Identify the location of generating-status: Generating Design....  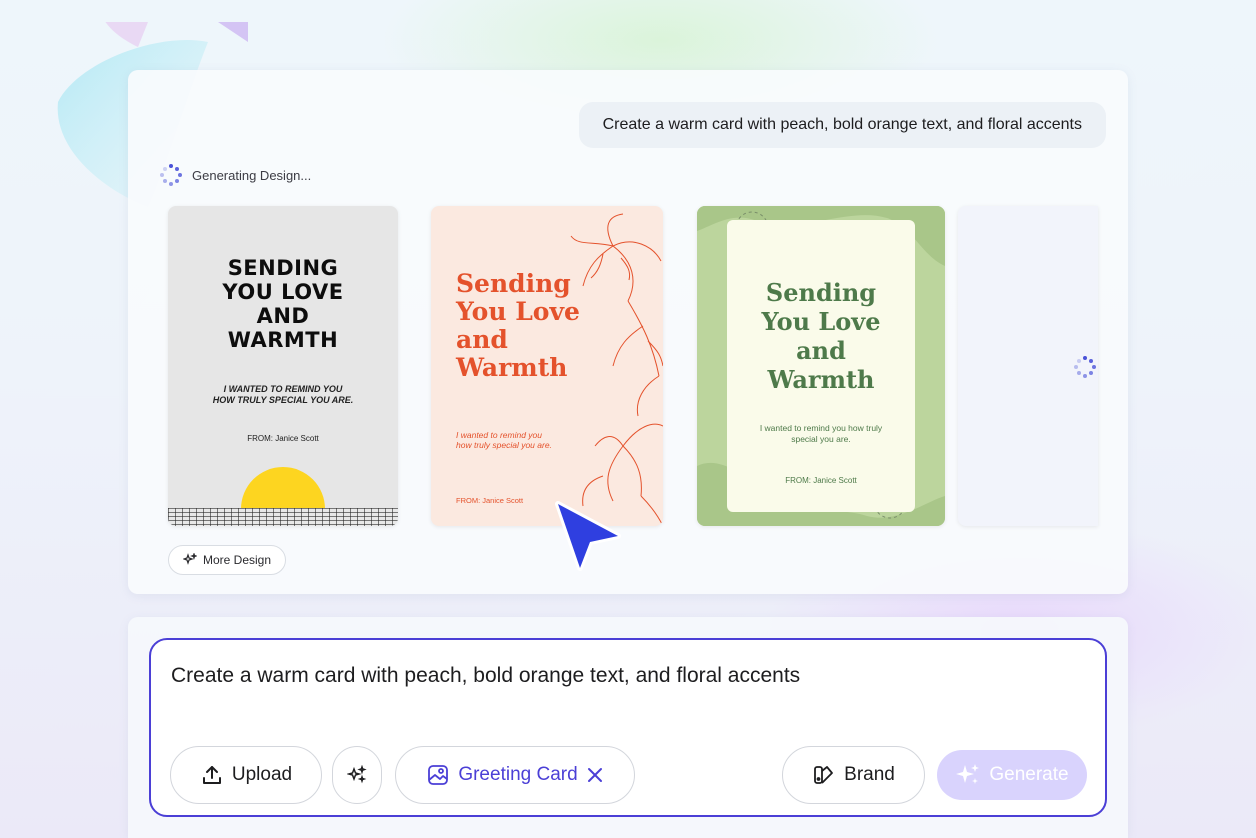
(235, 175).